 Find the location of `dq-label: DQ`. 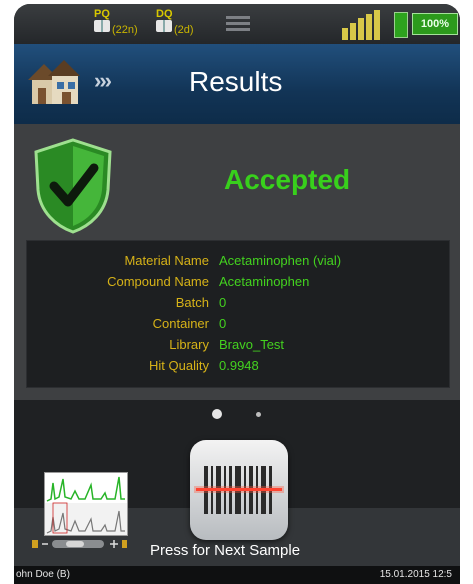

dq-label: DQ is located at coordinates (164, 14).